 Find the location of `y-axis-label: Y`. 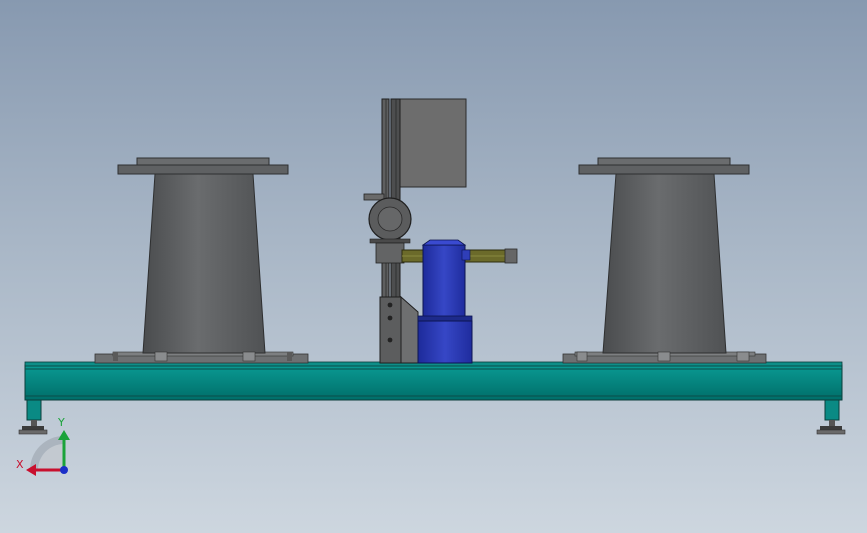

y-axis-label: Y is located at coordinates (61, 422).